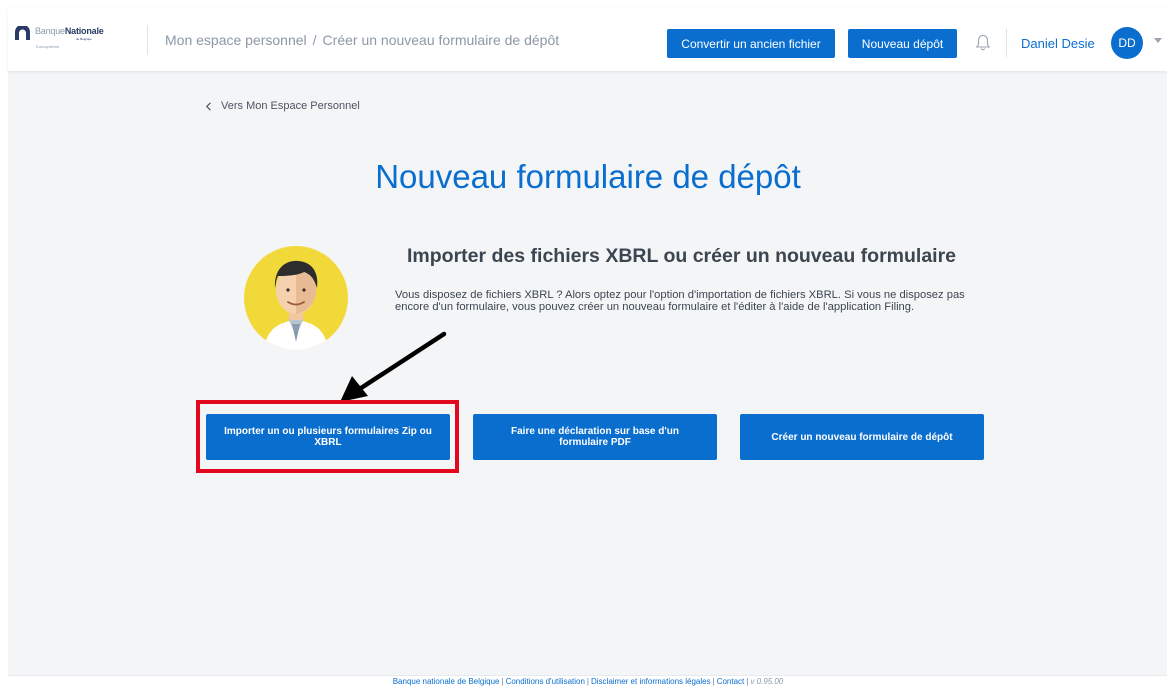  What do you see at coordinates (327, 436) in the screenshot?
I see `annotation-highlight-box` at bounding box center [327, 436].